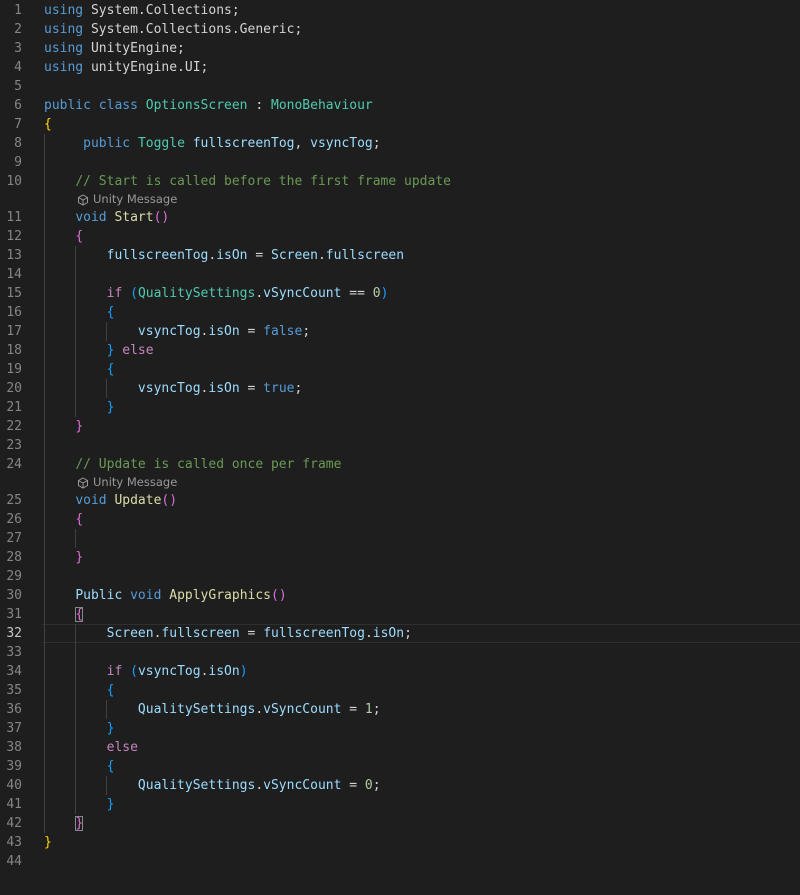 The width and height of the screenshot is (800, 895). I want to click on code-text: vsyncTog.isOn = true;, so click(173, 388).